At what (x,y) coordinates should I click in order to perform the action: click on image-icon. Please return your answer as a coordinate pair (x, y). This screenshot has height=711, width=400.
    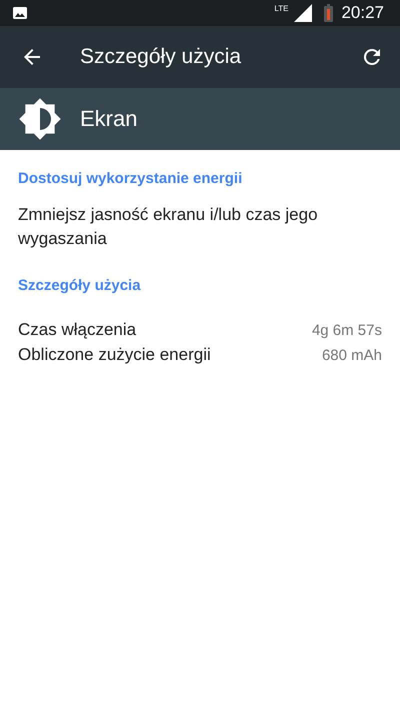
    Looking at the image, I should click on (20, 13).